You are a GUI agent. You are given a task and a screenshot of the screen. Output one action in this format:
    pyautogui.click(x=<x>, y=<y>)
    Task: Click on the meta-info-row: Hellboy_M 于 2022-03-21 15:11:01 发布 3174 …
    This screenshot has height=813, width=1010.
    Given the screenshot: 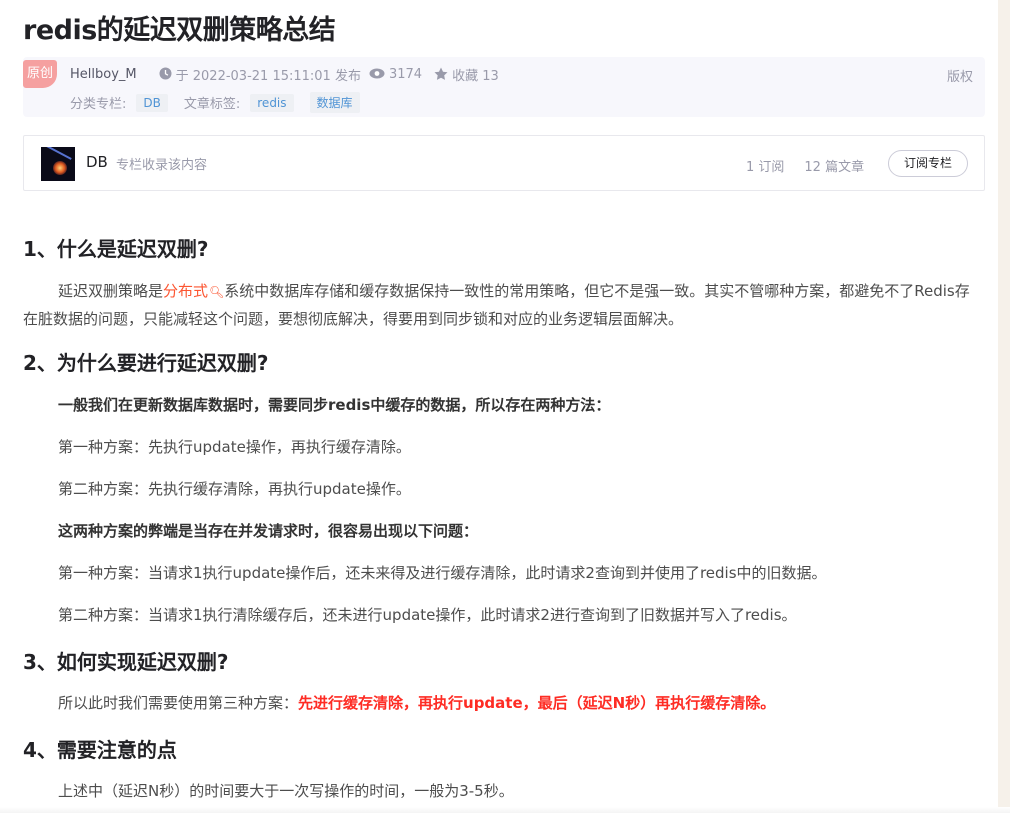 What is the action you would take?
    pyautogui.click(x=288, y=74)
    